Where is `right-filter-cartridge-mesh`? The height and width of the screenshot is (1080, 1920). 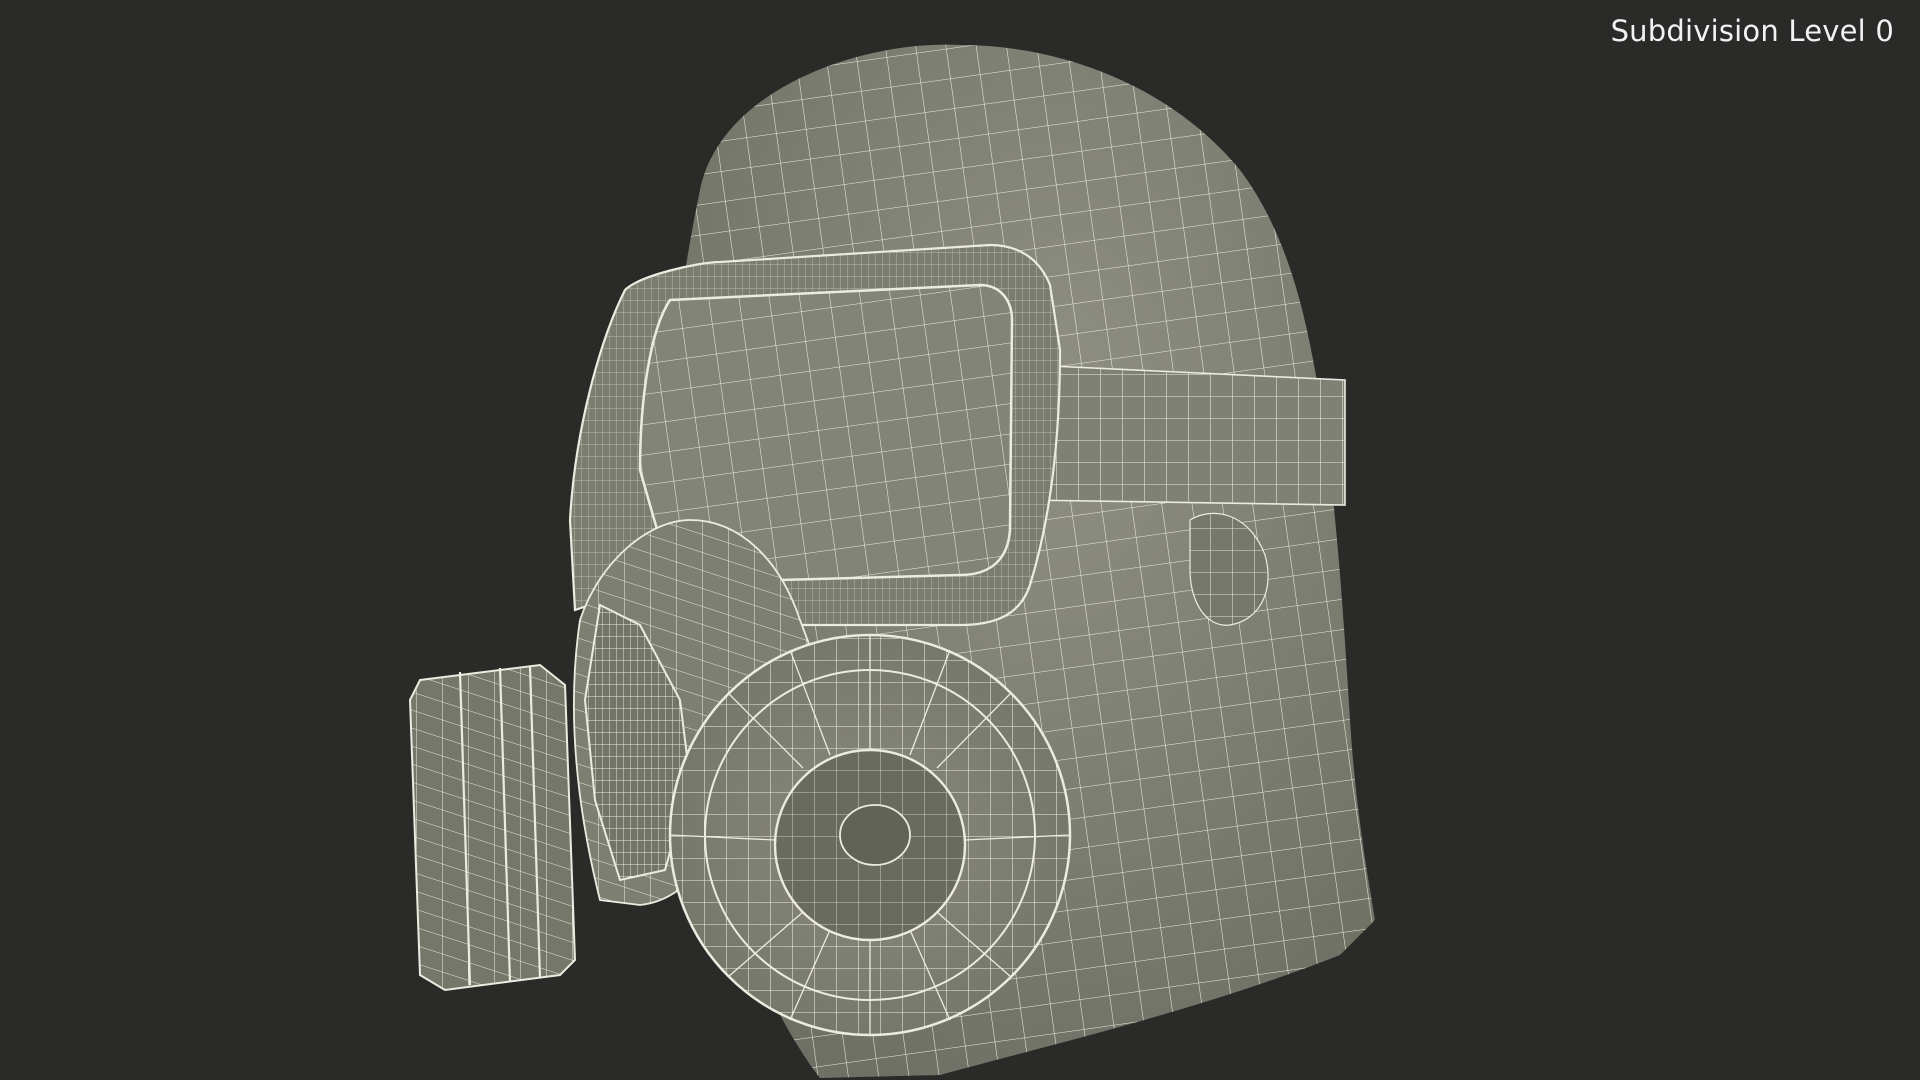
right-filter-cartridge-mesh is located at coordinates (870, 835).